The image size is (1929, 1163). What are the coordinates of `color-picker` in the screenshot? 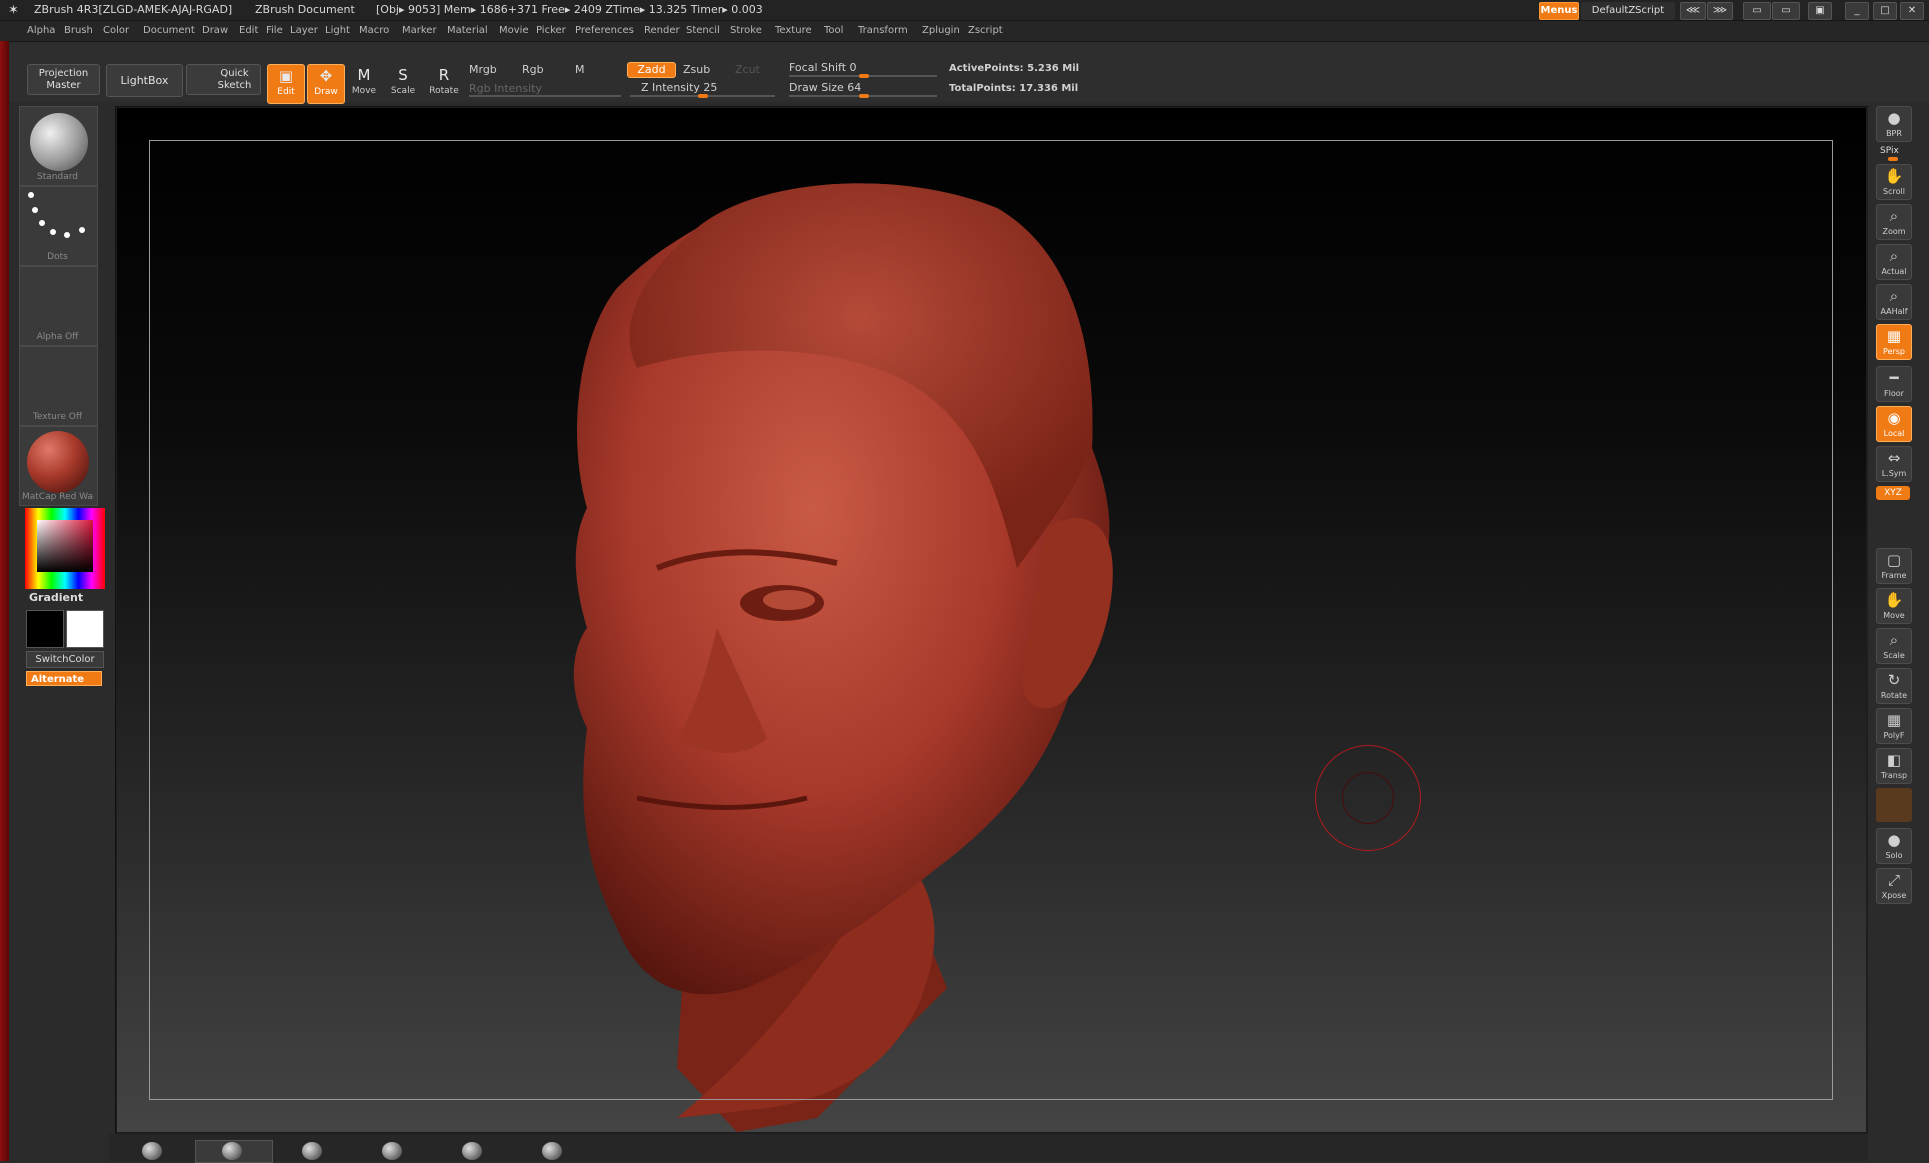 It's located at (65, 548).